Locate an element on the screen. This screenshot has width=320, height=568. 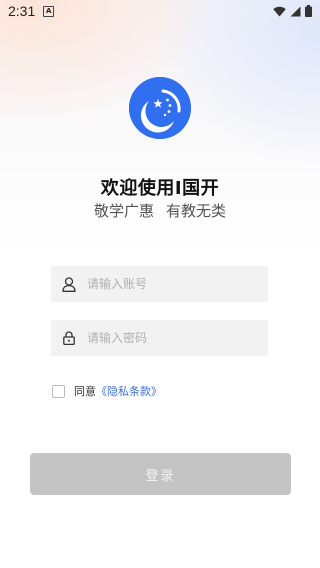
privacy-link: 《隐私条款》 is located at coordinates (129, 391).